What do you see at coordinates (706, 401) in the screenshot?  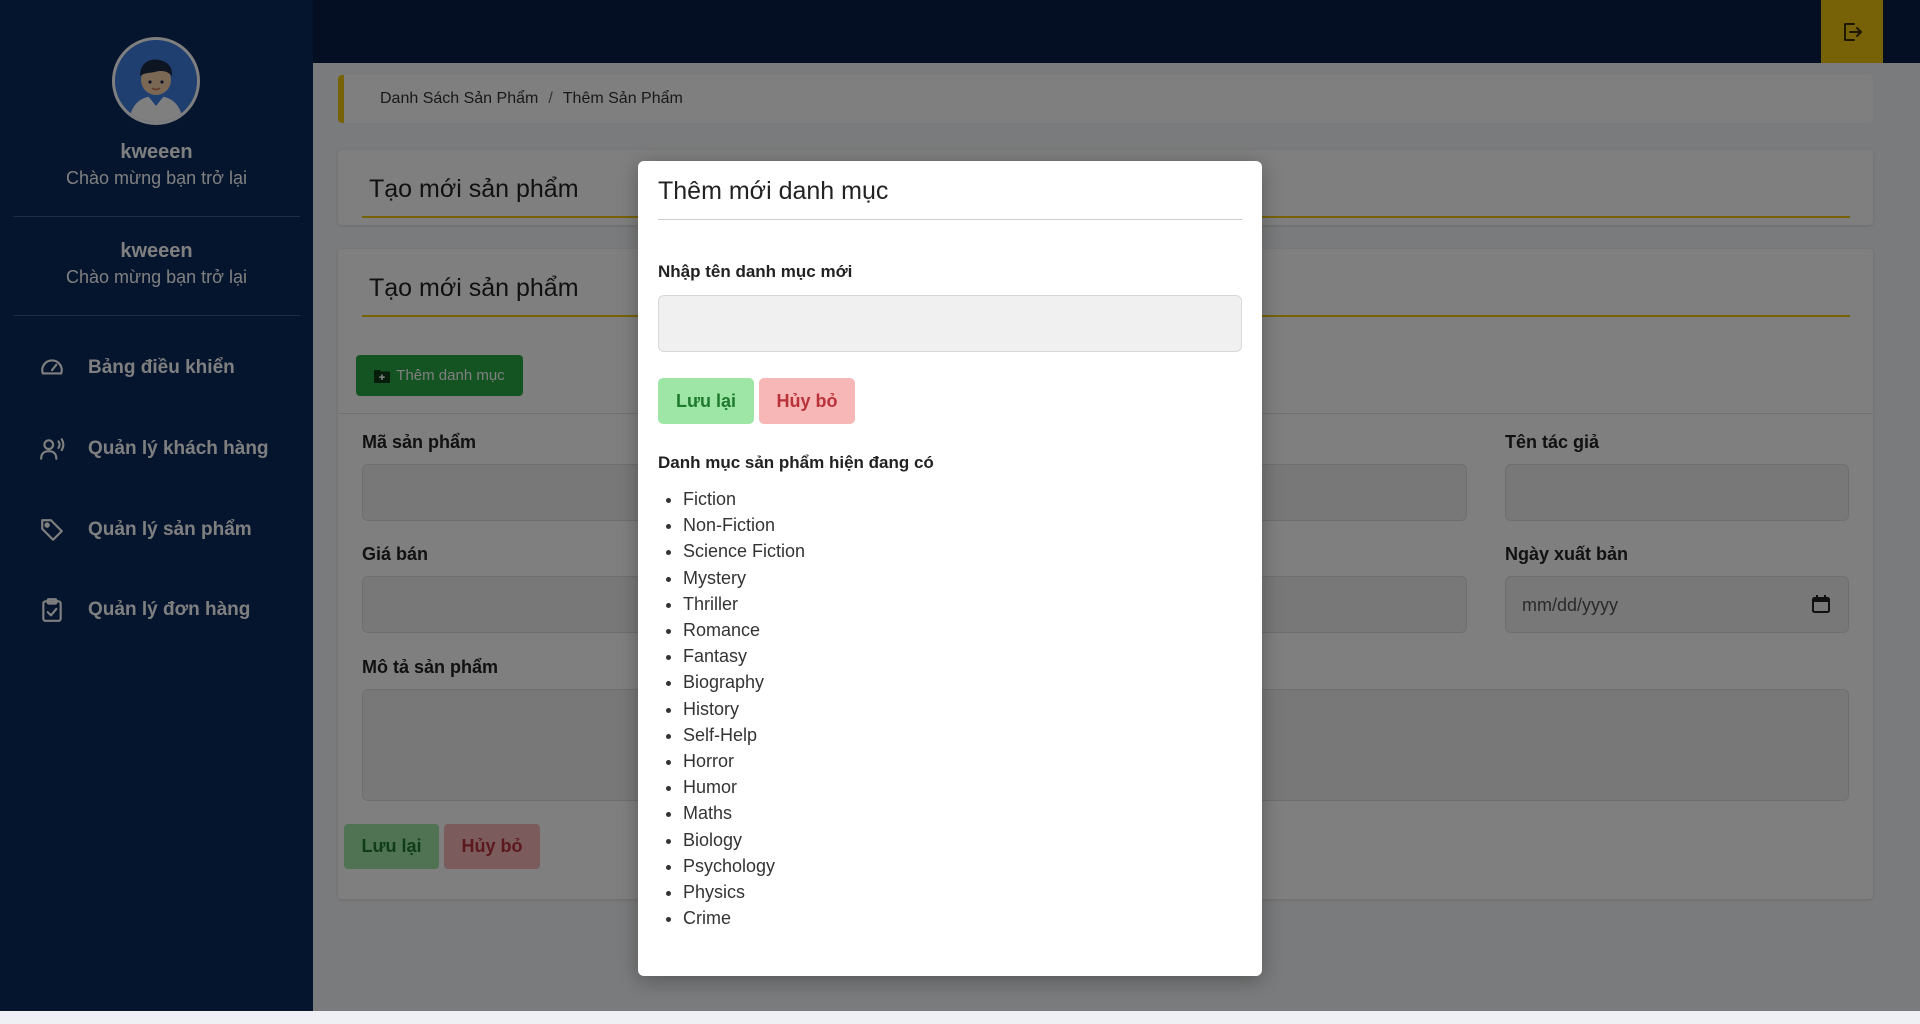 I see `modal-save-button: Lưu lại` at bounding box center [706, 401].